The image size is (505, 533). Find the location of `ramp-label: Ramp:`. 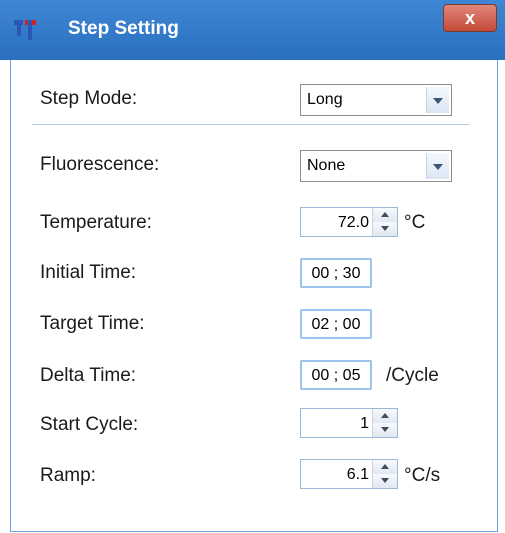

ramp-label: Ramp: is located at coordinates (68, 475).